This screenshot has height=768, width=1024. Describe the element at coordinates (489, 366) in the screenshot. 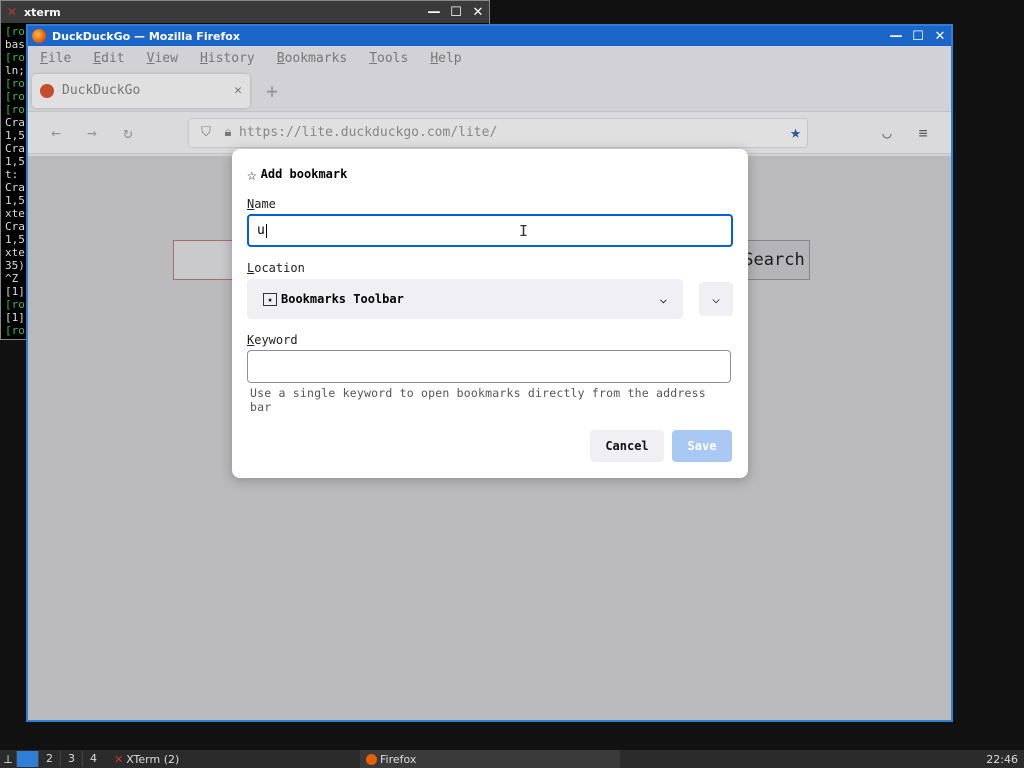

I see `keyword-input` at that location.